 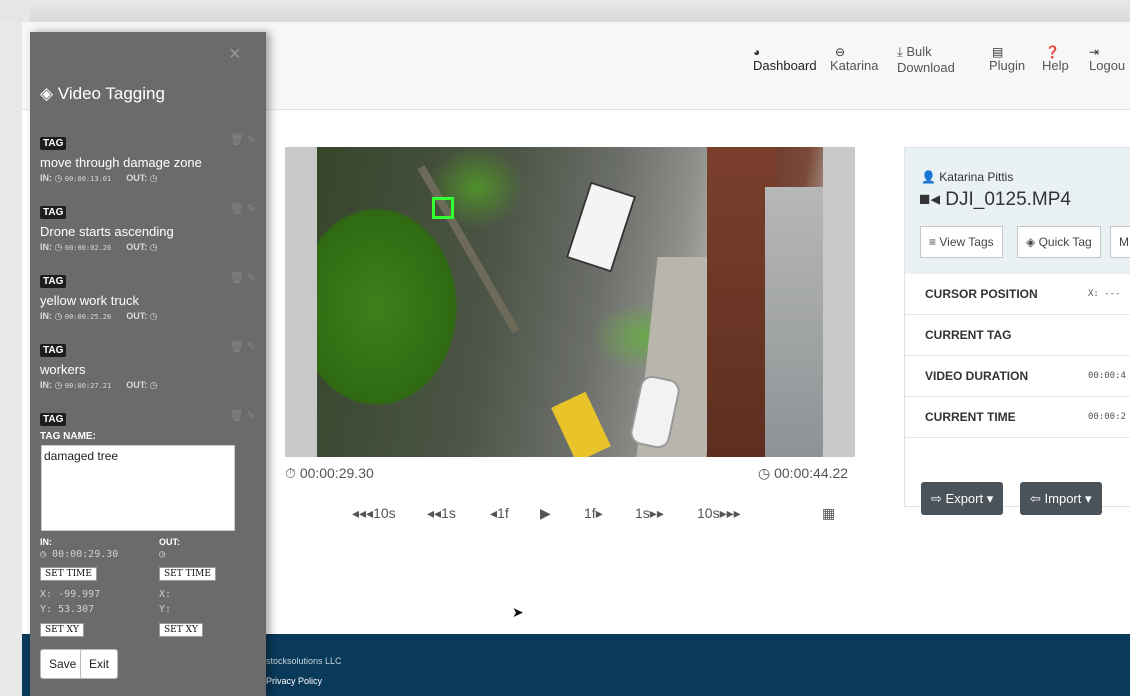 What do you see at coordinates (443, 208) in the screenshot?
I see `tag-marker-box` at bounding box center [443, 208].